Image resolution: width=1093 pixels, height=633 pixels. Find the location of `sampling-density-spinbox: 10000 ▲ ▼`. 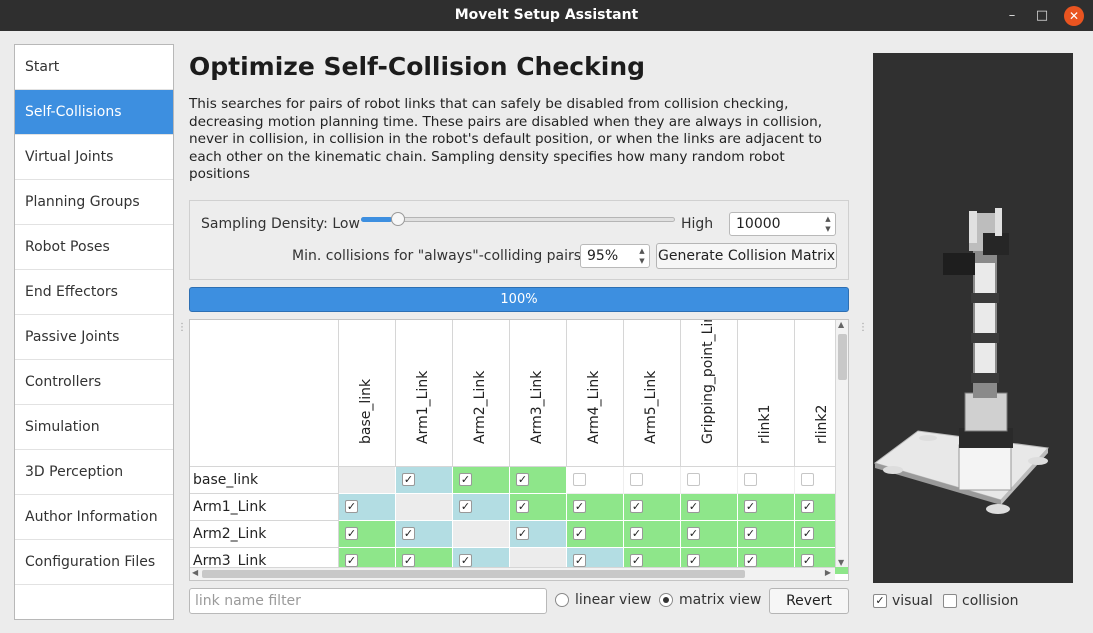

sampling-density-spinbox: 10000 ▲ ▼ is located at coordinates (782, 224).